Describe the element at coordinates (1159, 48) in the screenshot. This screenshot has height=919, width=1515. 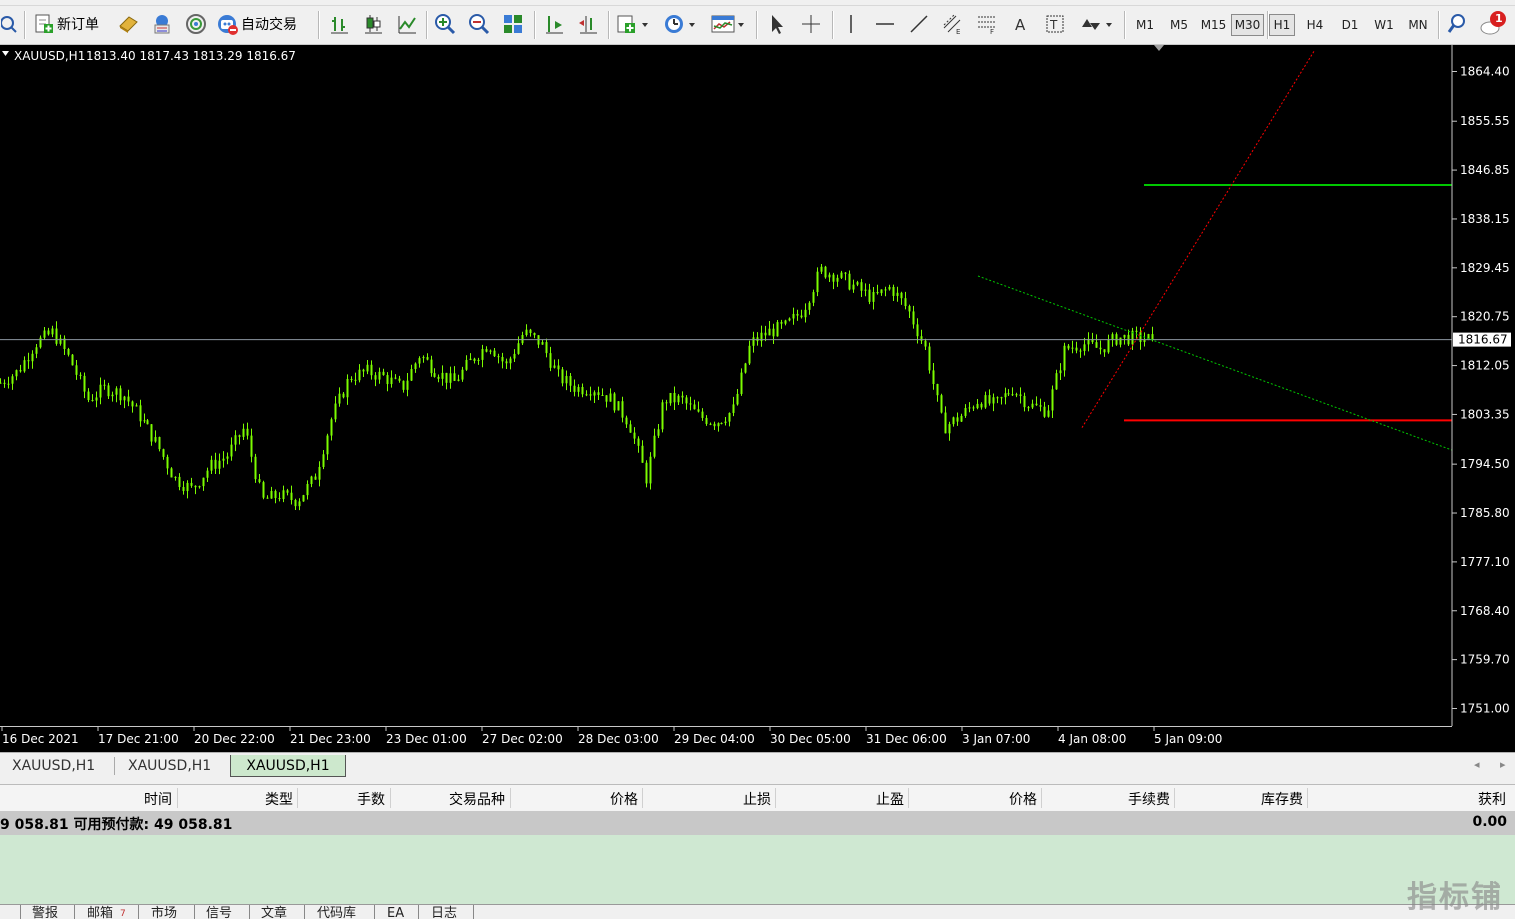
I see `chart-shift-marker` at that location.